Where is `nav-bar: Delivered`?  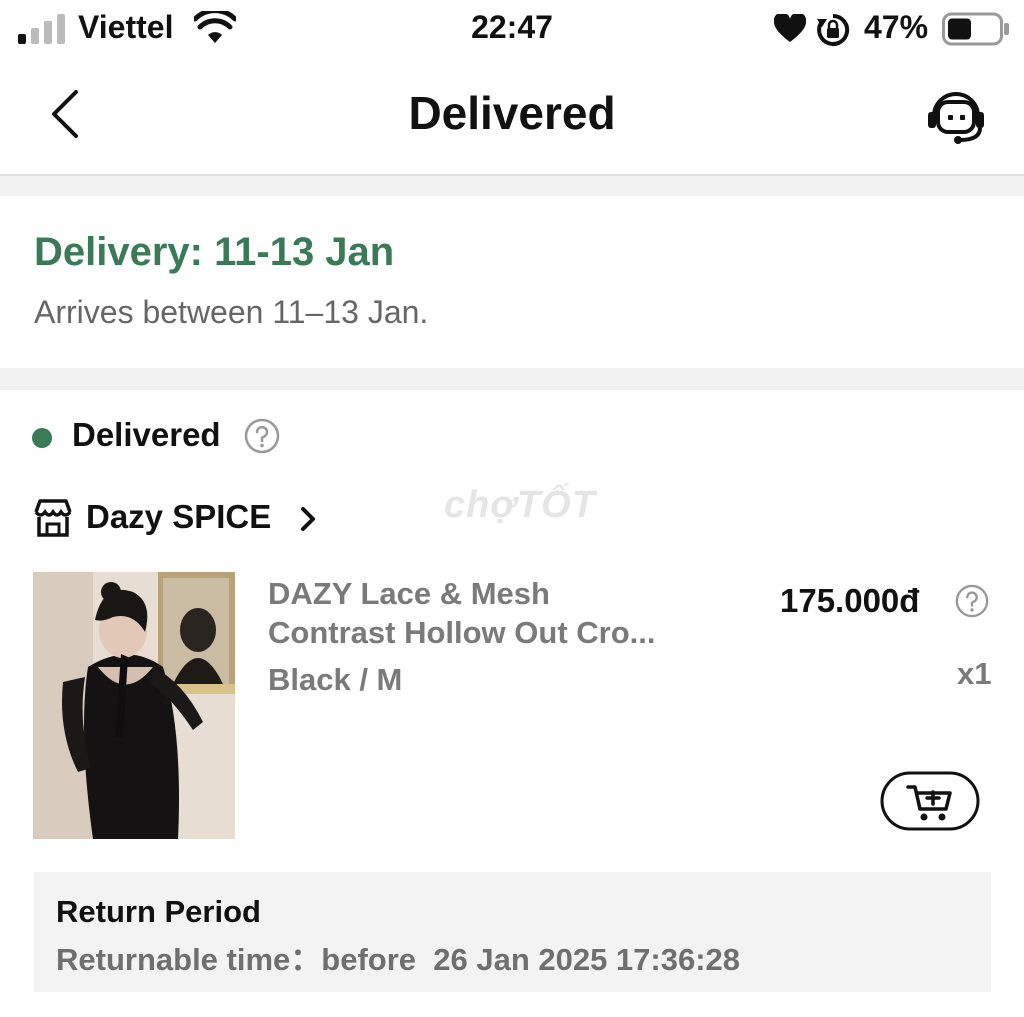
nav-bar: Delivered is located at coordinates (512, 117).